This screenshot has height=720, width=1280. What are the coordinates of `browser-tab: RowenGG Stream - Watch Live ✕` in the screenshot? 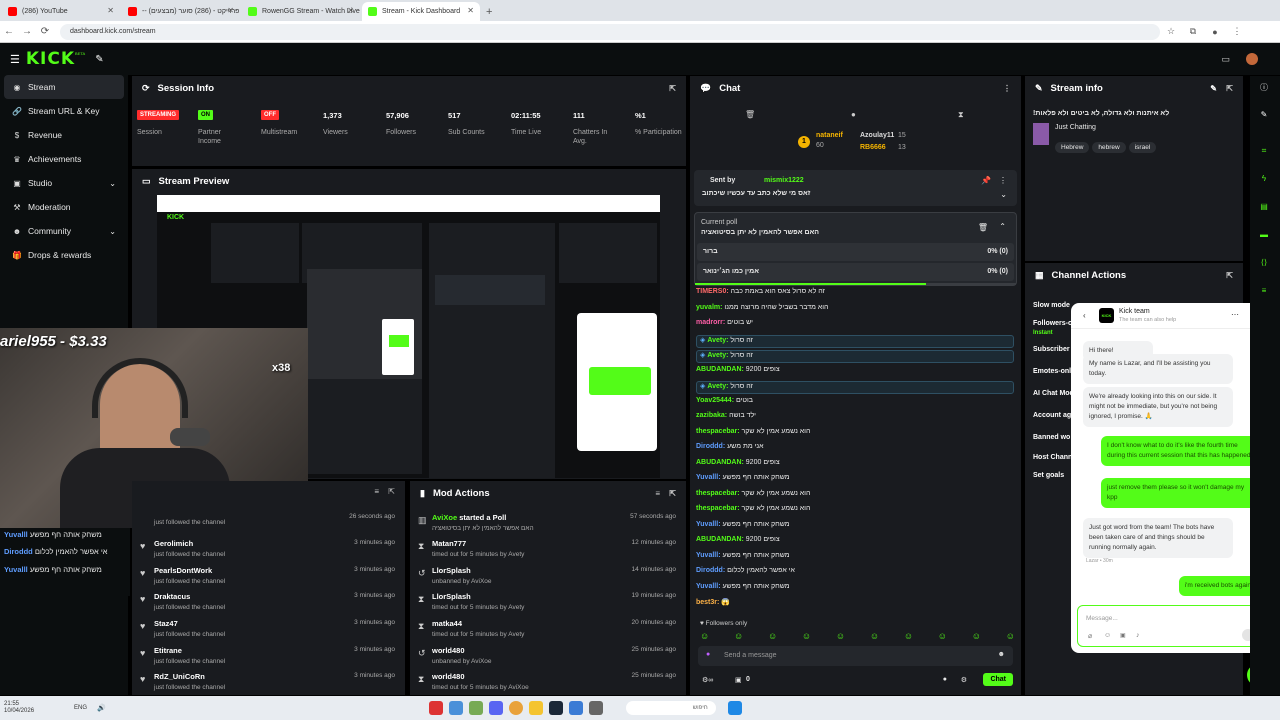 It's located at (301, 11).